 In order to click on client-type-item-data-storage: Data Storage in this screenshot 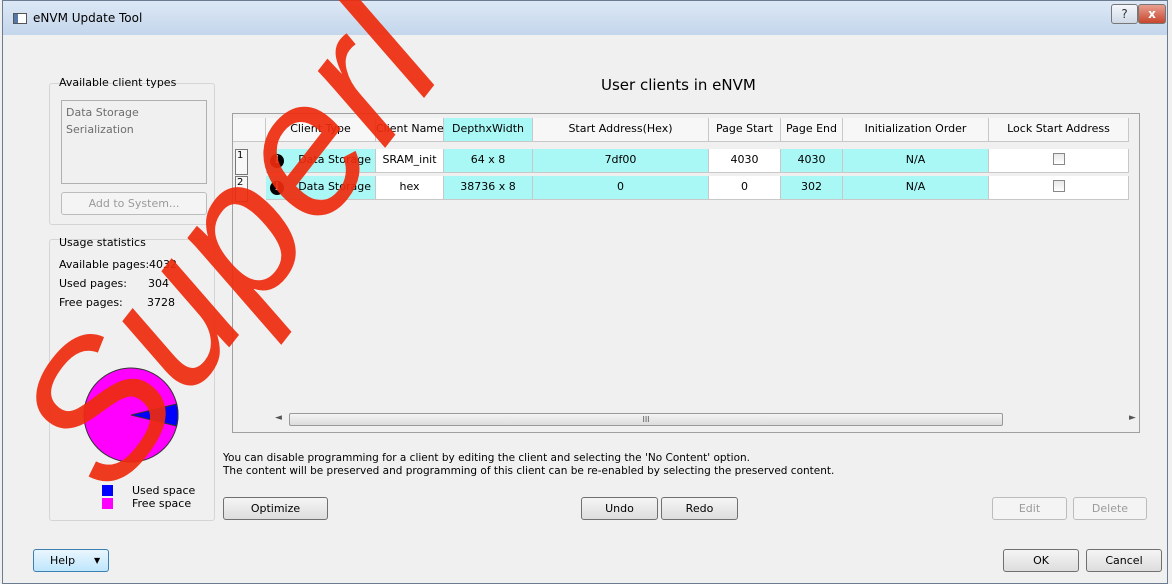, I will do `click(134, 112)`.